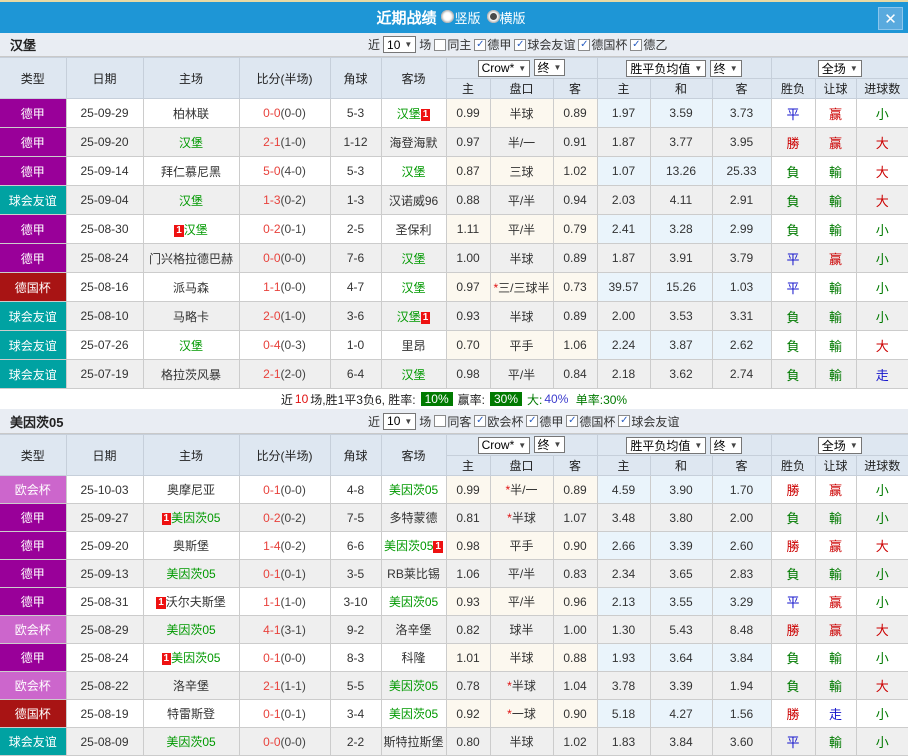 This screenshot has height=756, width=908. Describe the element at coordinates (191, 229) in the screenshot. I see `home-team-cell: 1 汉堡` at that location.